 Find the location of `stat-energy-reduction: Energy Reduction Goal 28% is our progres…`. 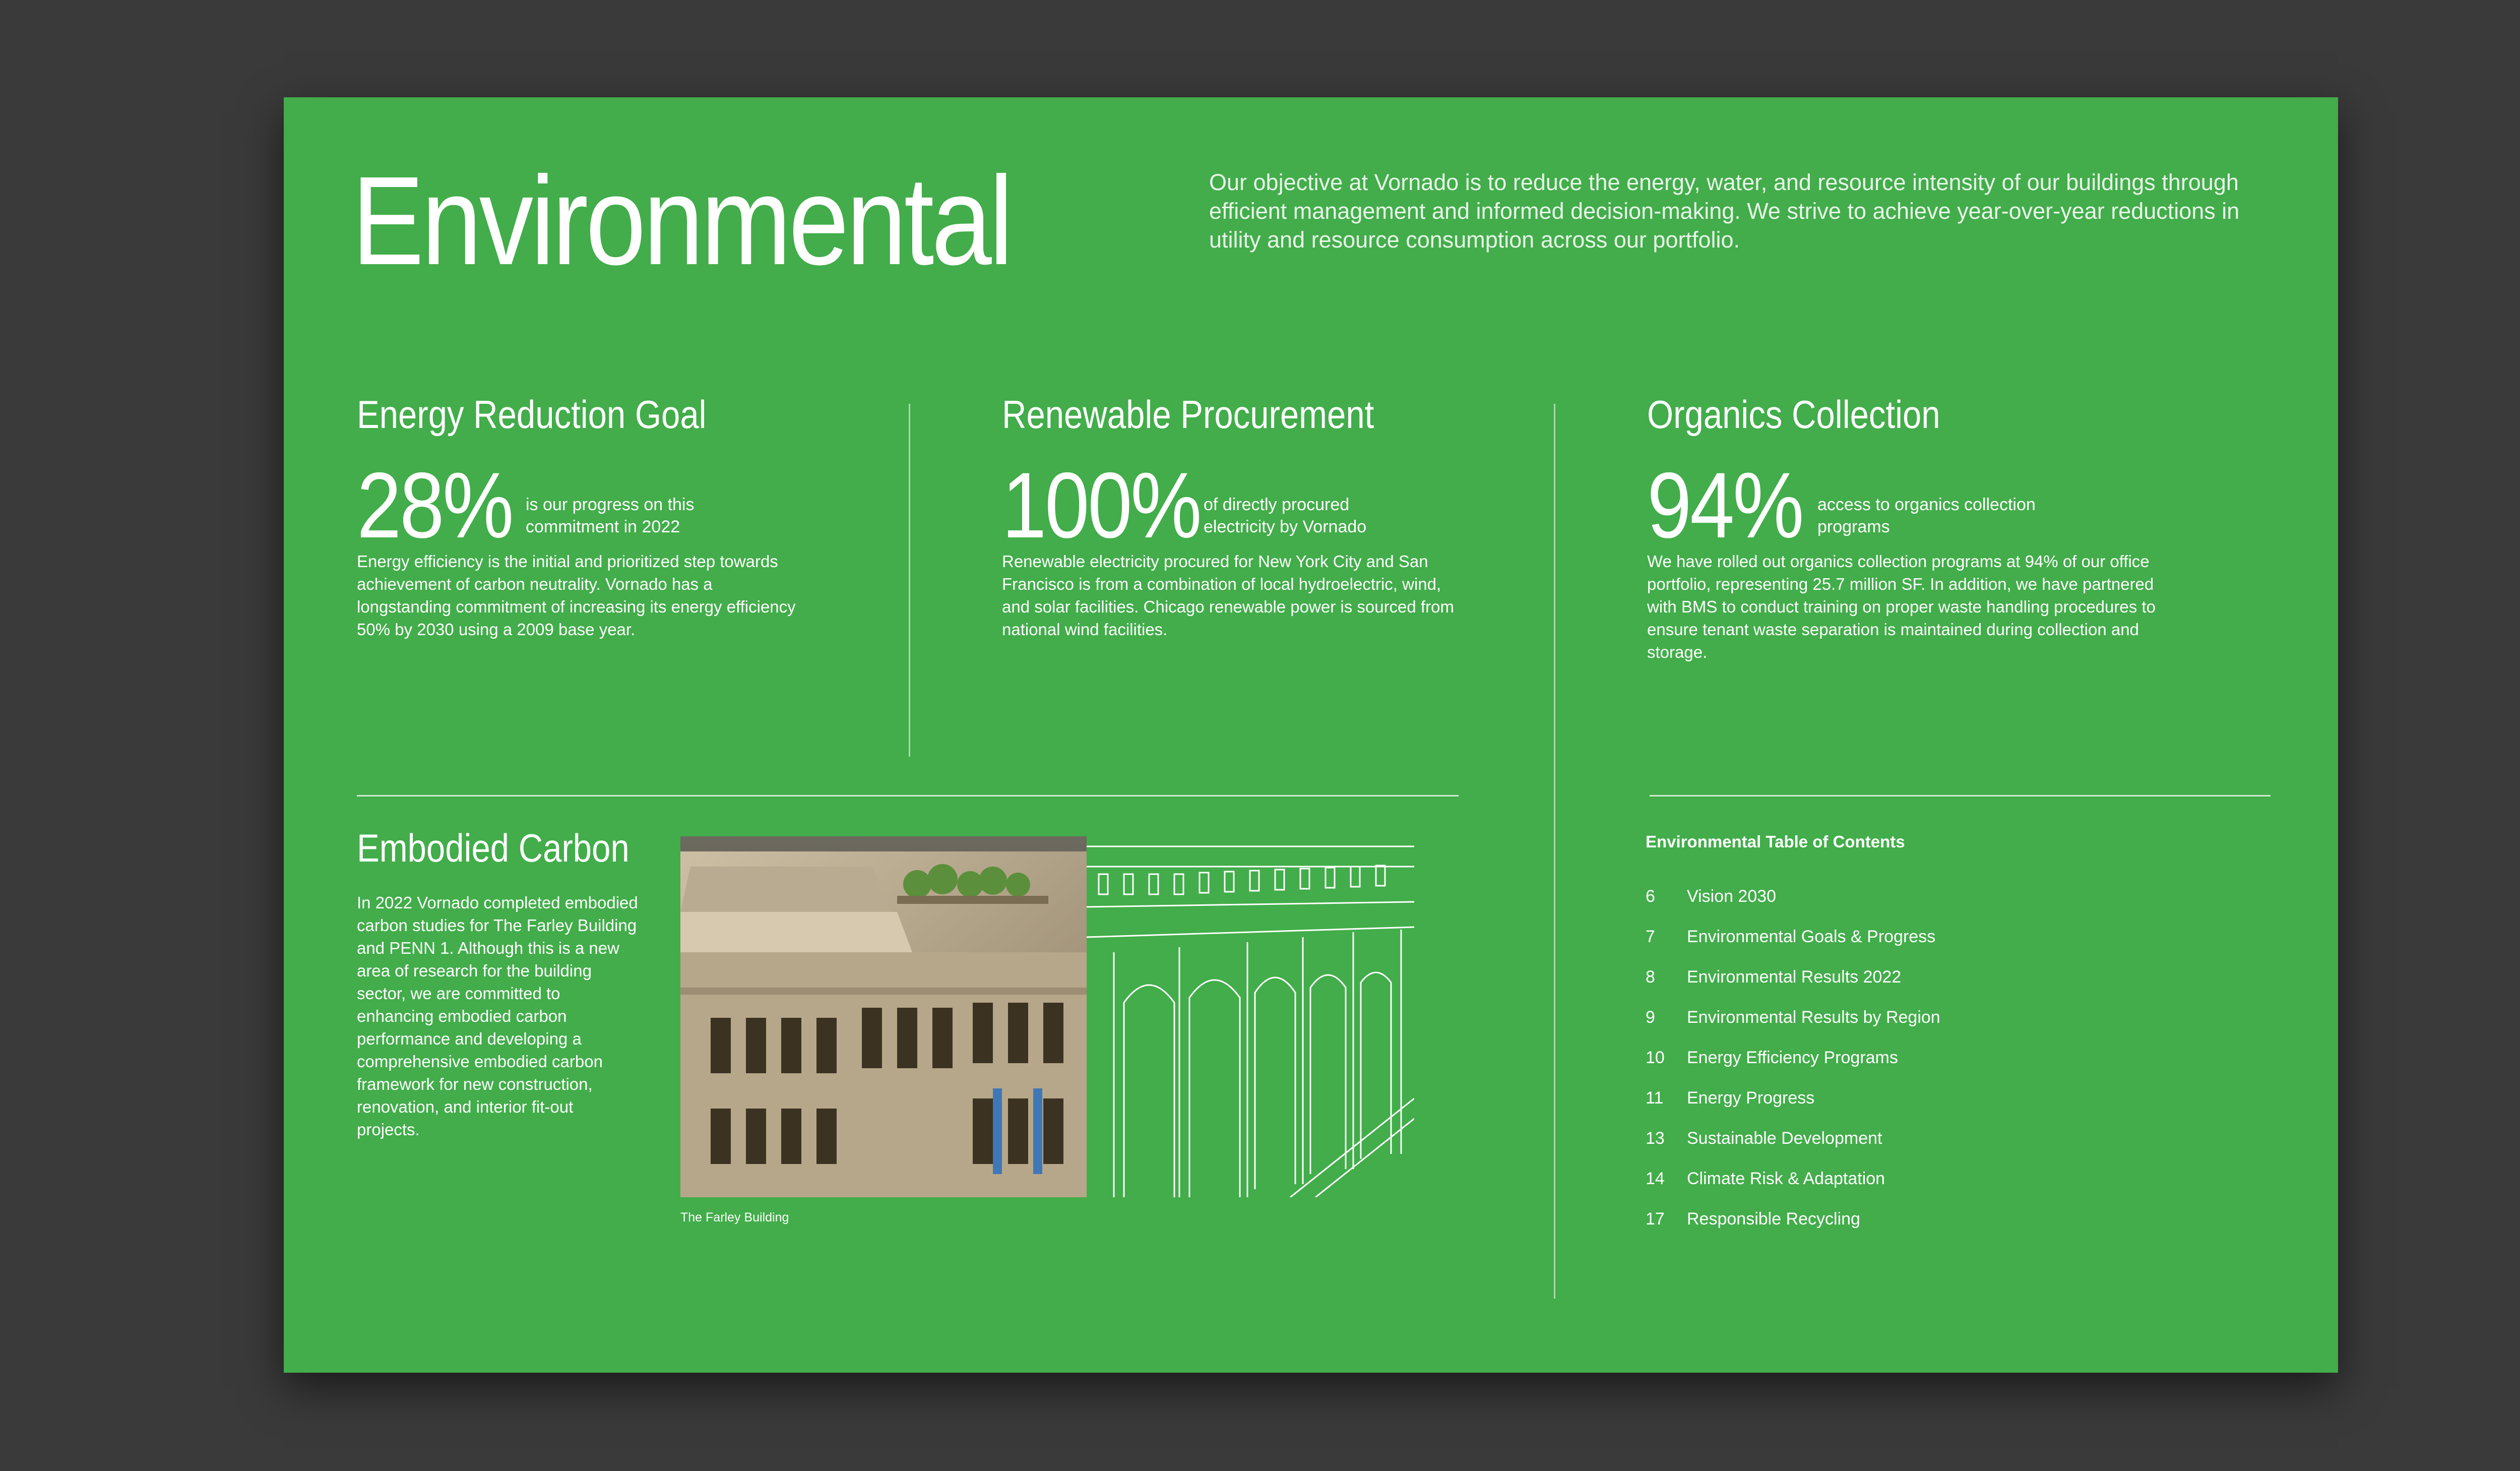

stat-energy-reduction: Energy Reduction Goal 28% is our progres… is located at coordinates (646, 518).